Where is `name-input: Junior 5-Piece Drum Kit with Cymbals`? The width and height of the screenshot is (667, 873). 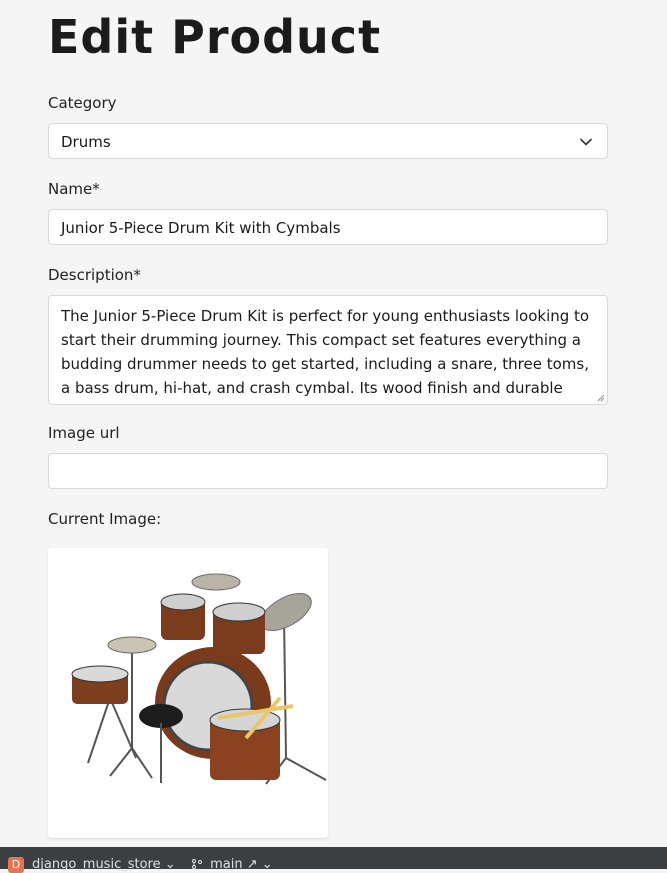 name-input: Junior 5-Piece Drum Kit with Cymbals is located at coordinates (328, 227).